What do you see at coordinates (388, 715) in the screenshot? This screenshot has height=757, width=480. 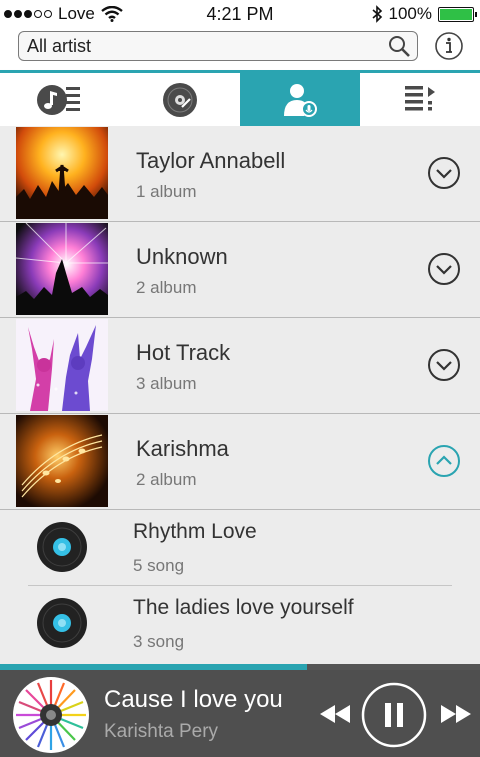 I see `pause-icon` at bounding box center [388, 715].